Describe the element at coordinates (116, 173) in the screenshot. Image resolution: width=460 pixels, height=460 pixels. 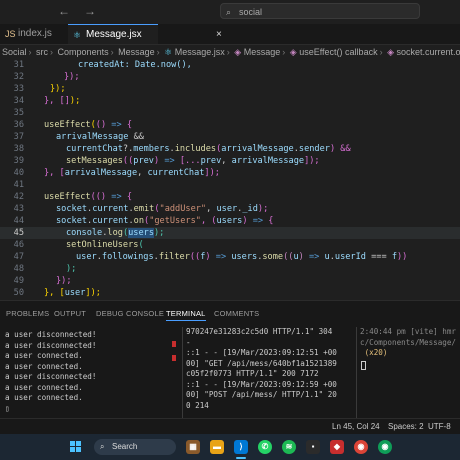
I see `code-line: 40}, [arrivalMessage, currentChat]);` at that location.